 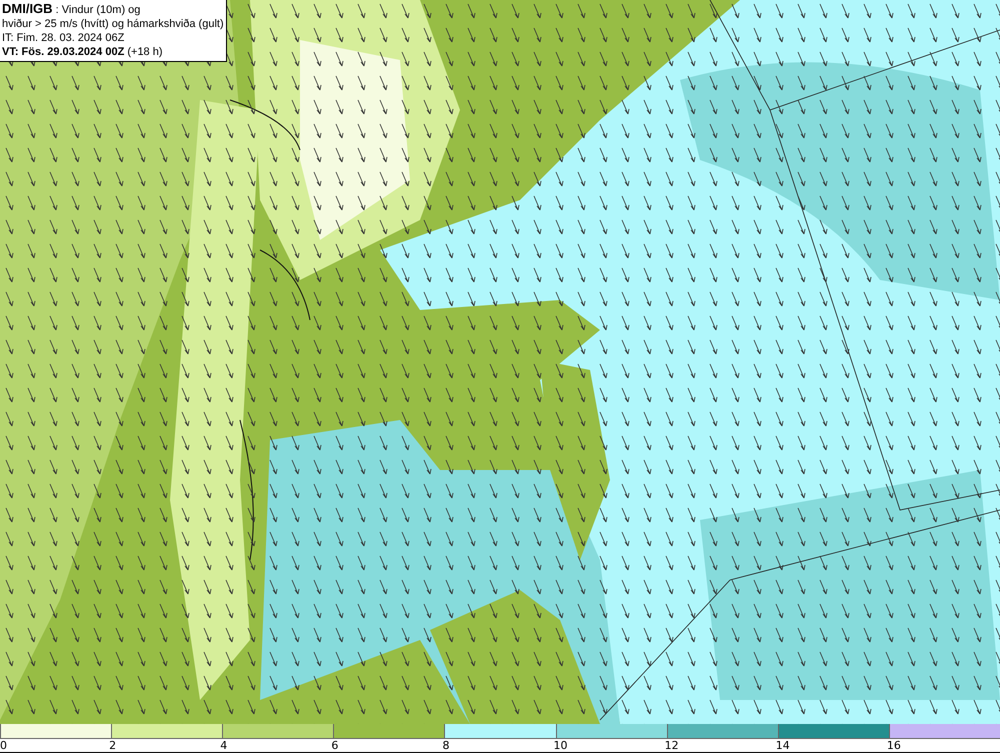 I want to click on legend-label: 12, so click(x=671, y=745).